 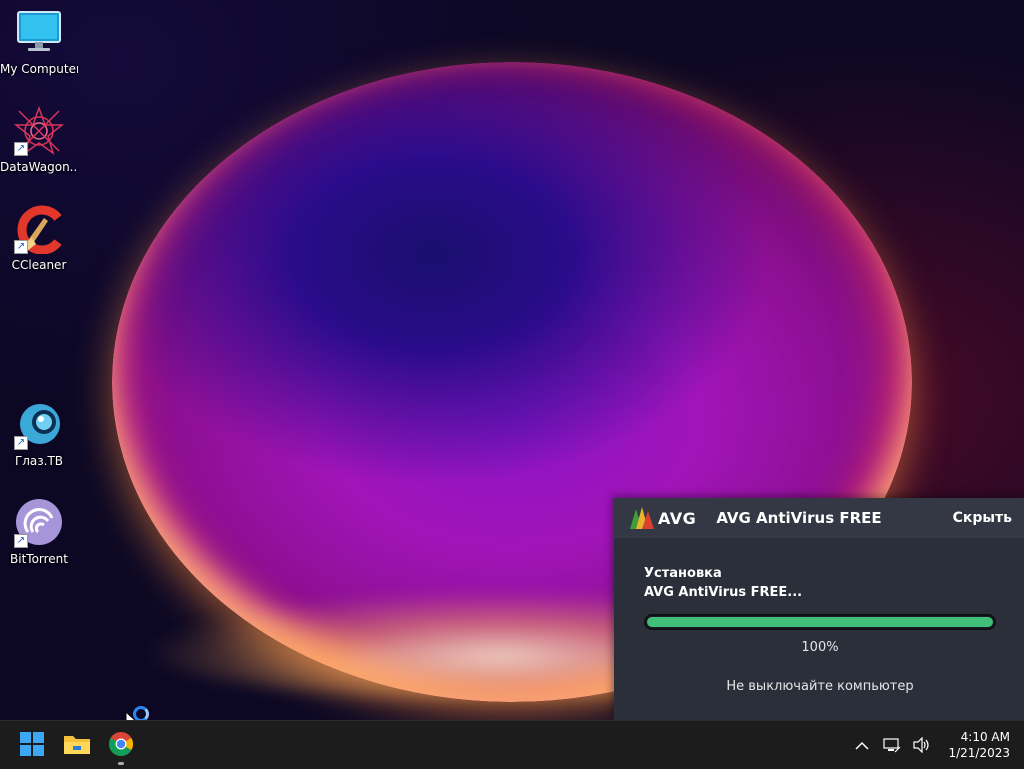 What do you see at coordinates (39, 265) in the screenshot?
I see `desktop-icon-label: CCleaner` at bounding box center [39, 265].